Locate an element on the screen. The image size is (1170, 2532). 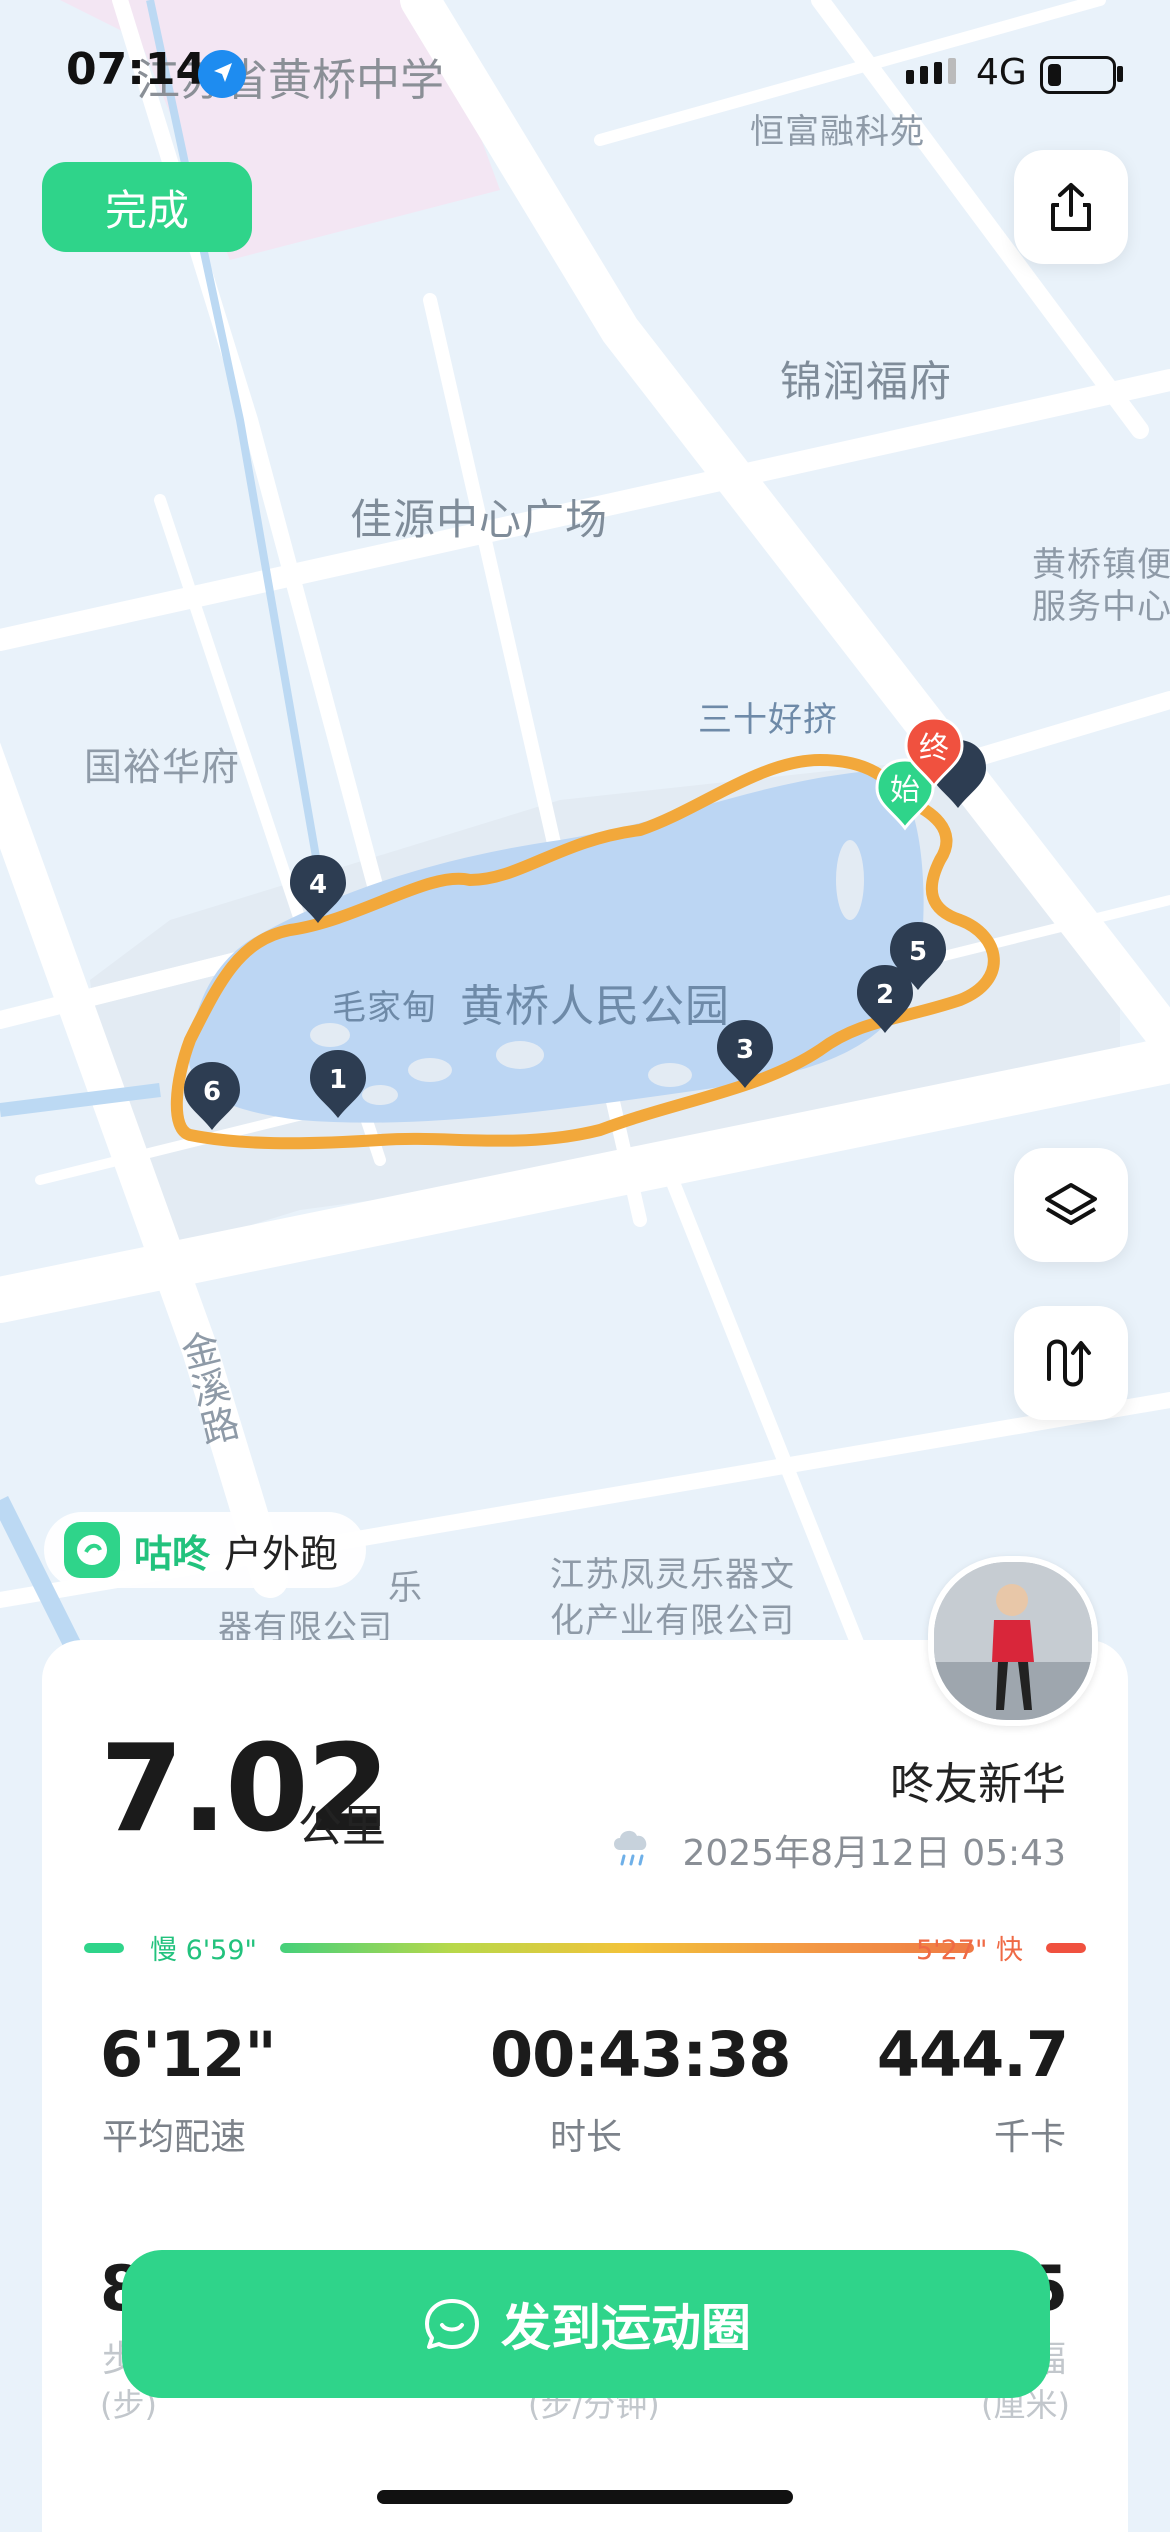
status-time: 07:14 is located at coordinates (136, 69).